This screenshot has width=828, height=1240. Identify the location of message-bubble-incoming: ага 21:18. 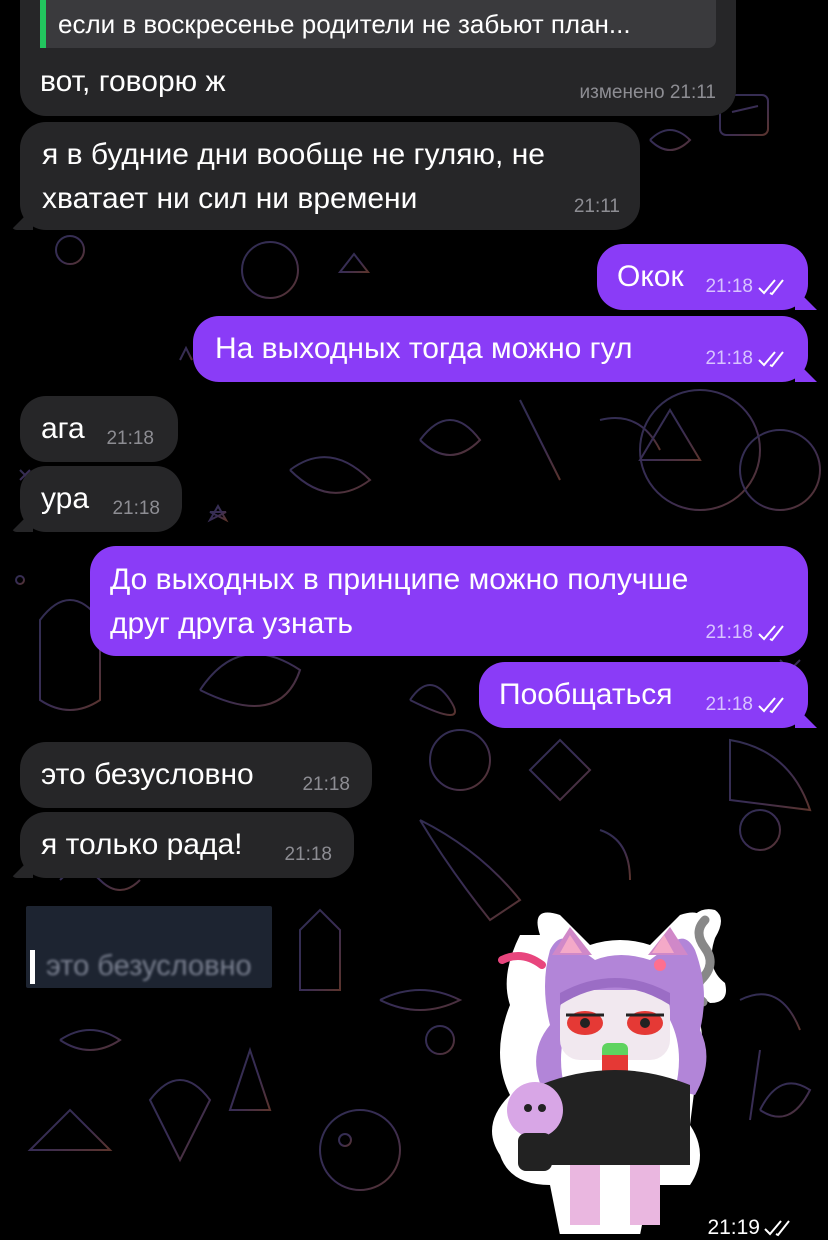
(99, 429).